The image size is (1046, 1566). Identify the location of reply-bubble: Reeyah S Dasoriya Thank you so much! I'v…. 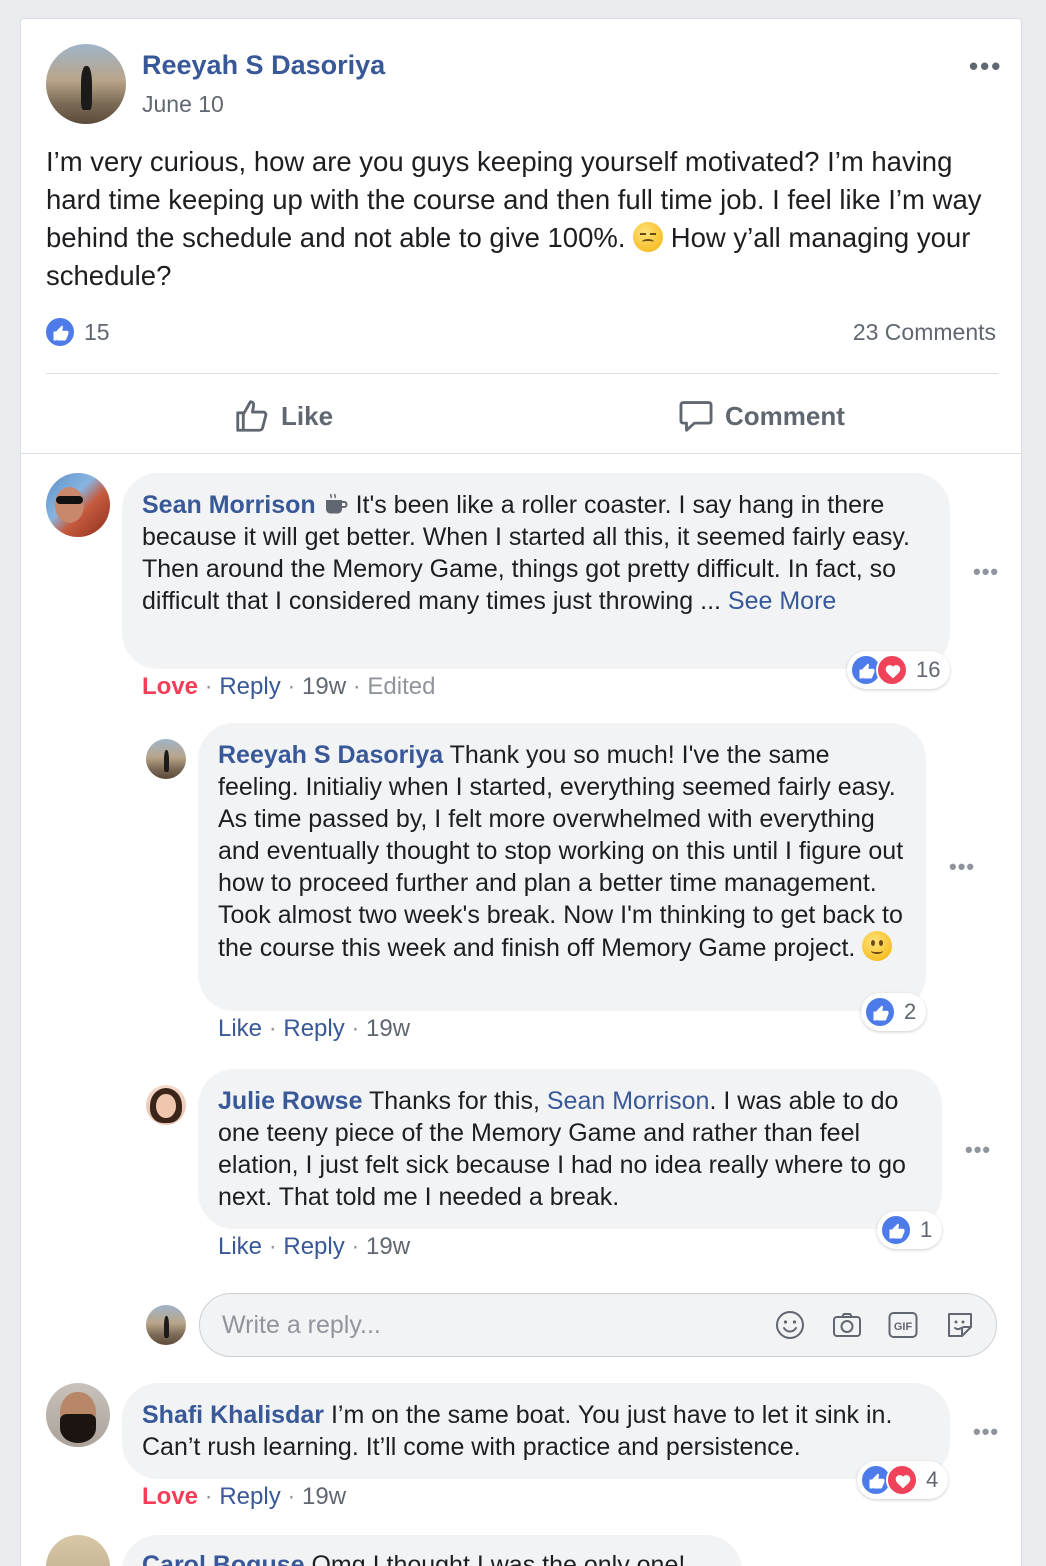
(562, 867).